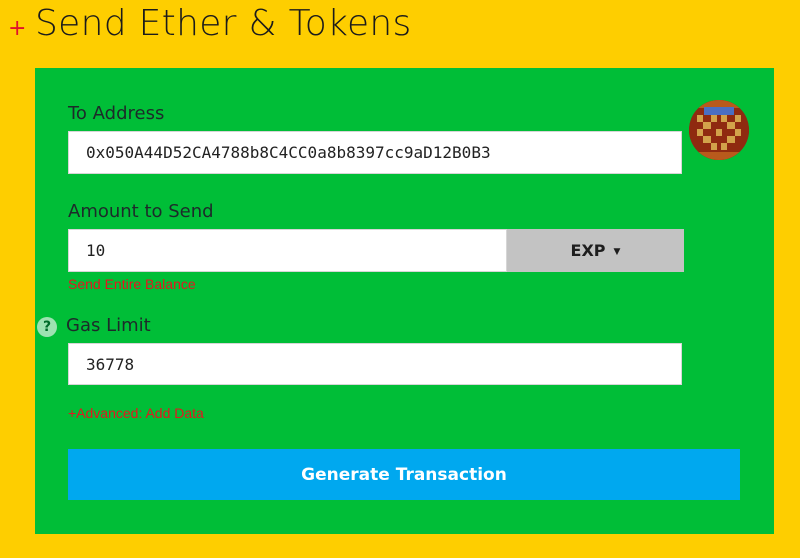  I want to click on to-address-label: To Address, so click(116, 113).